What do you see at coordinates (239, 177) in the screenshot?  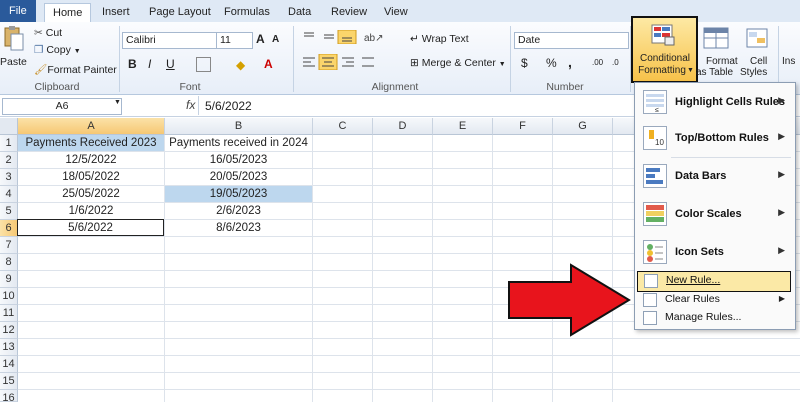 I see `cell-b3: 20/05/2023` at bounding box center [239, 177].